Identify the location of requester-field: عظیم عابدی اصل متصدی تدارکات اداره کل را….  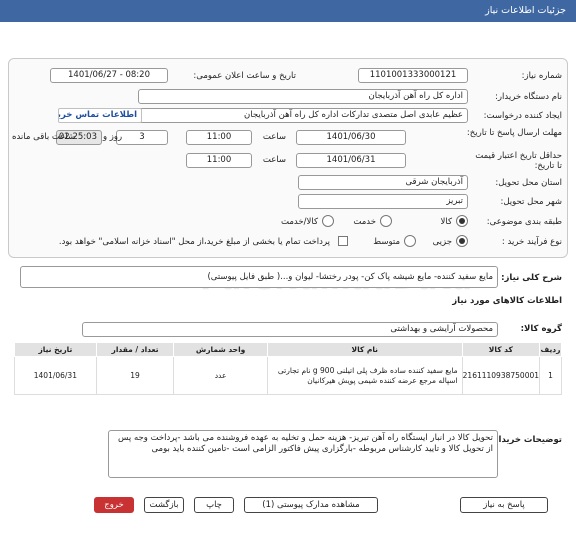
(303, 115).